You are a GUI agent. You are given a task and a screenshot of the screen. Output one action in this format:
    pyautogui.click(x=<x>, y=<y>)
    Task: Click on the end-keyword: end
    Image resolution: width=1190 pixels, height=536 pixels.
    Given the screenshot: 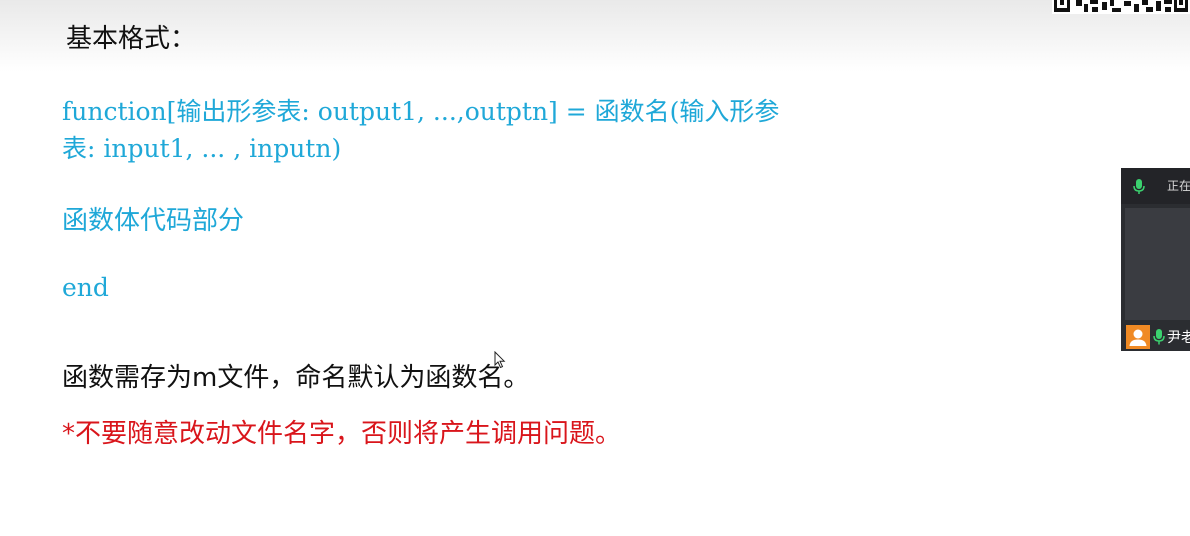 What is the action you would take?
    pyautogui.click(x=85, y=287)
    